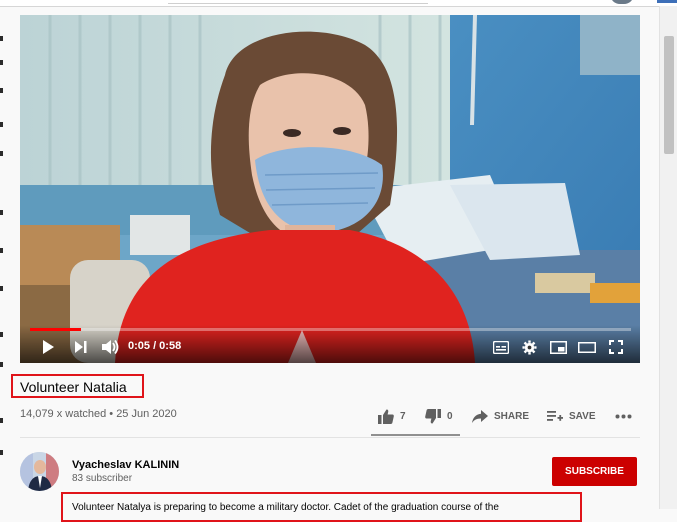 This screenshot has height=522, width=677. I want to click on share-button: SHARE, so click(500, 416).